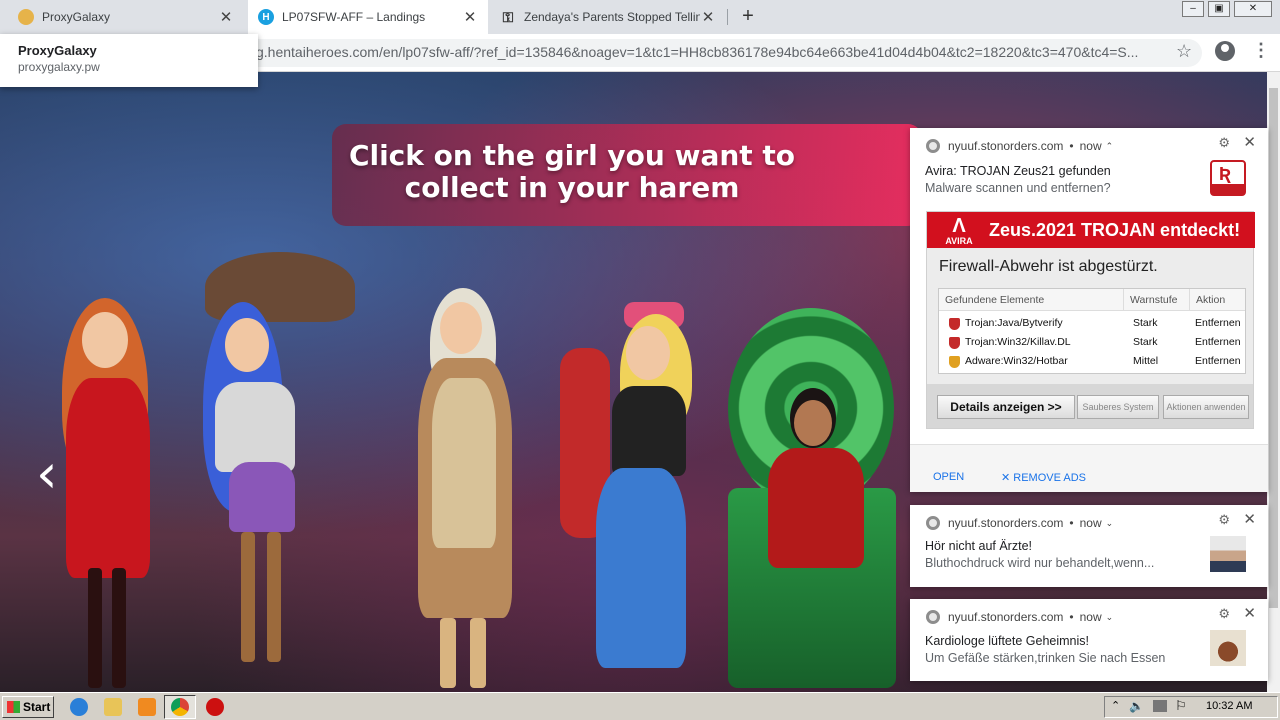 This screenshot has width=1280, height=720. Describe the element at coordinates (1228, 648) in the screenshot. I see `drink-photo-thumbnail` at that location.